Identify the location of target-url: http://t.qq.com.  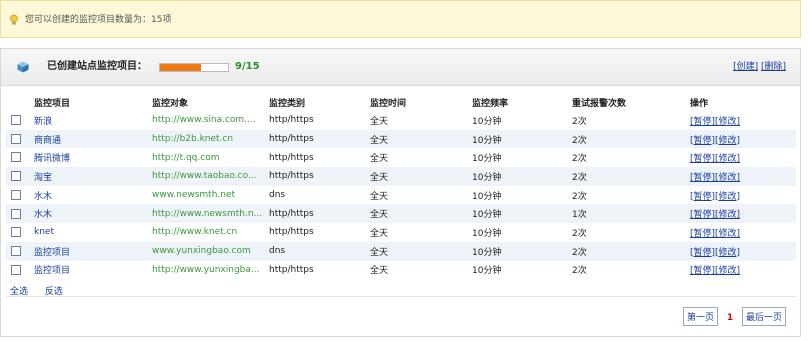
(186, 157).